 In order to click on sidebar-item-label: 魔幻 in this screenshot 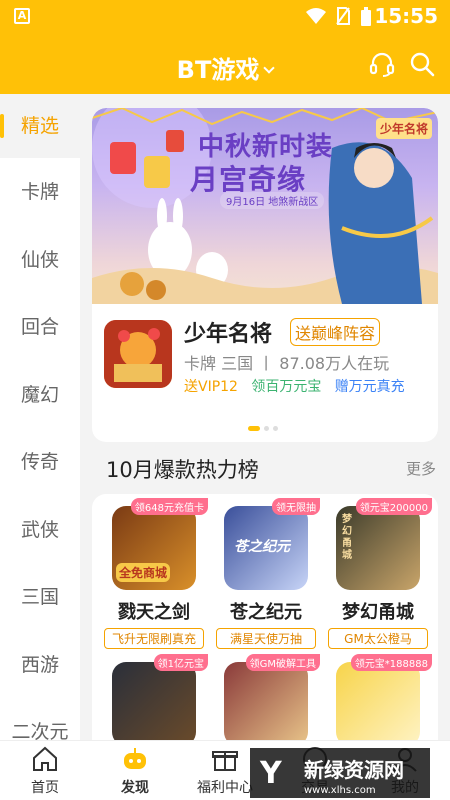, I will do `click(39, 395)`.